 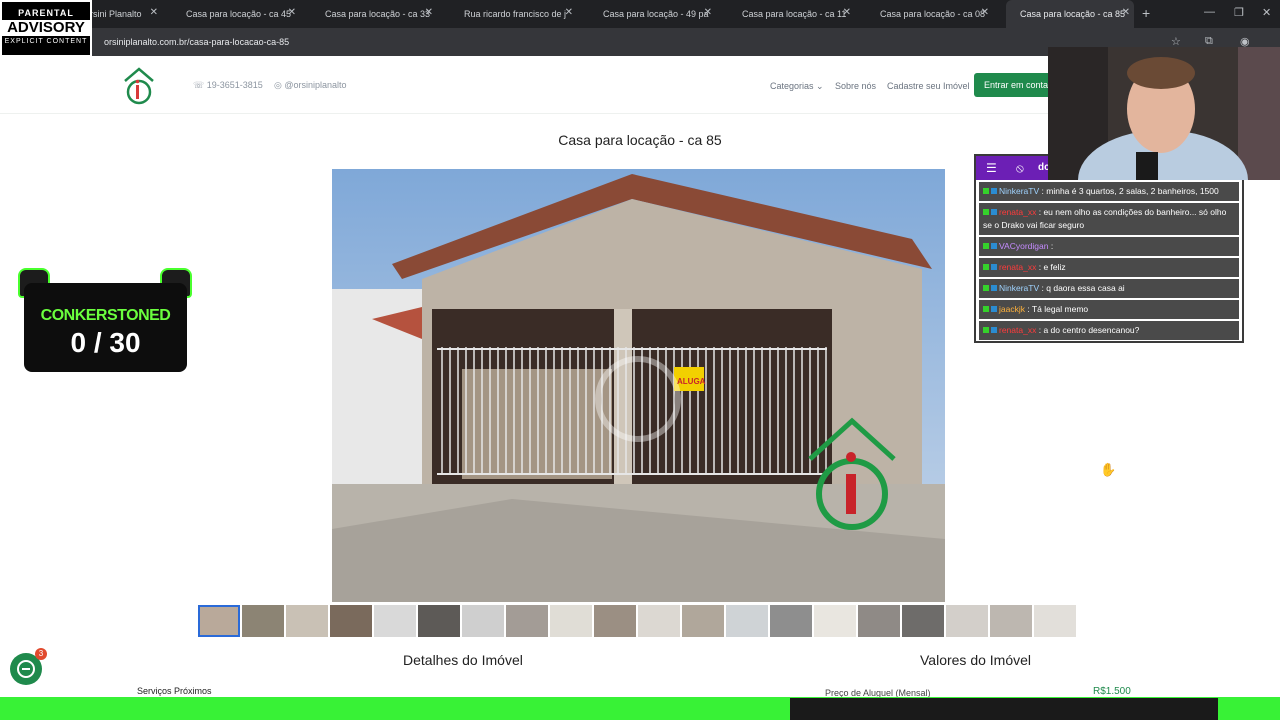 I want to click on maximize-icon: ❐, so click(x=1239, y=12).